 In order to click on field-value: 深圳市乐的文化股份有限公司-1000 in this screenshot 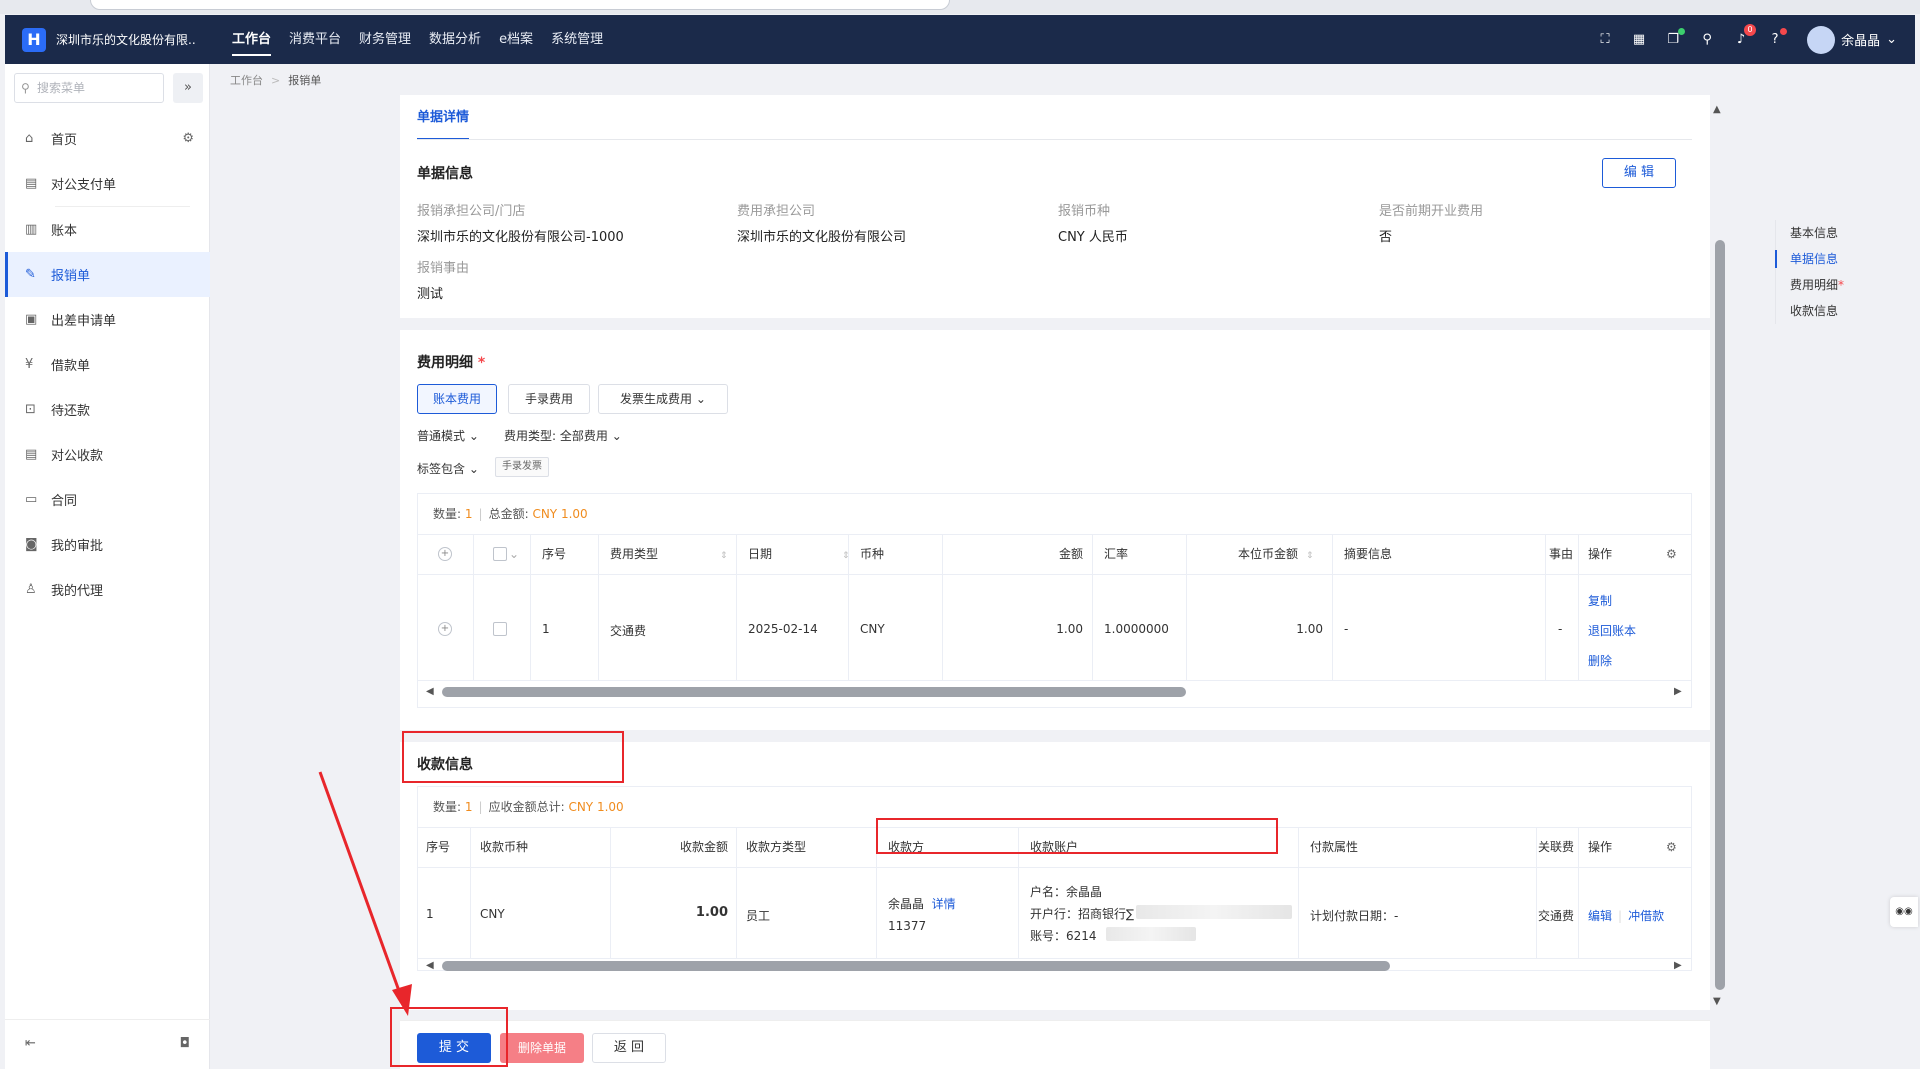, I will do `click(520, 237)`.